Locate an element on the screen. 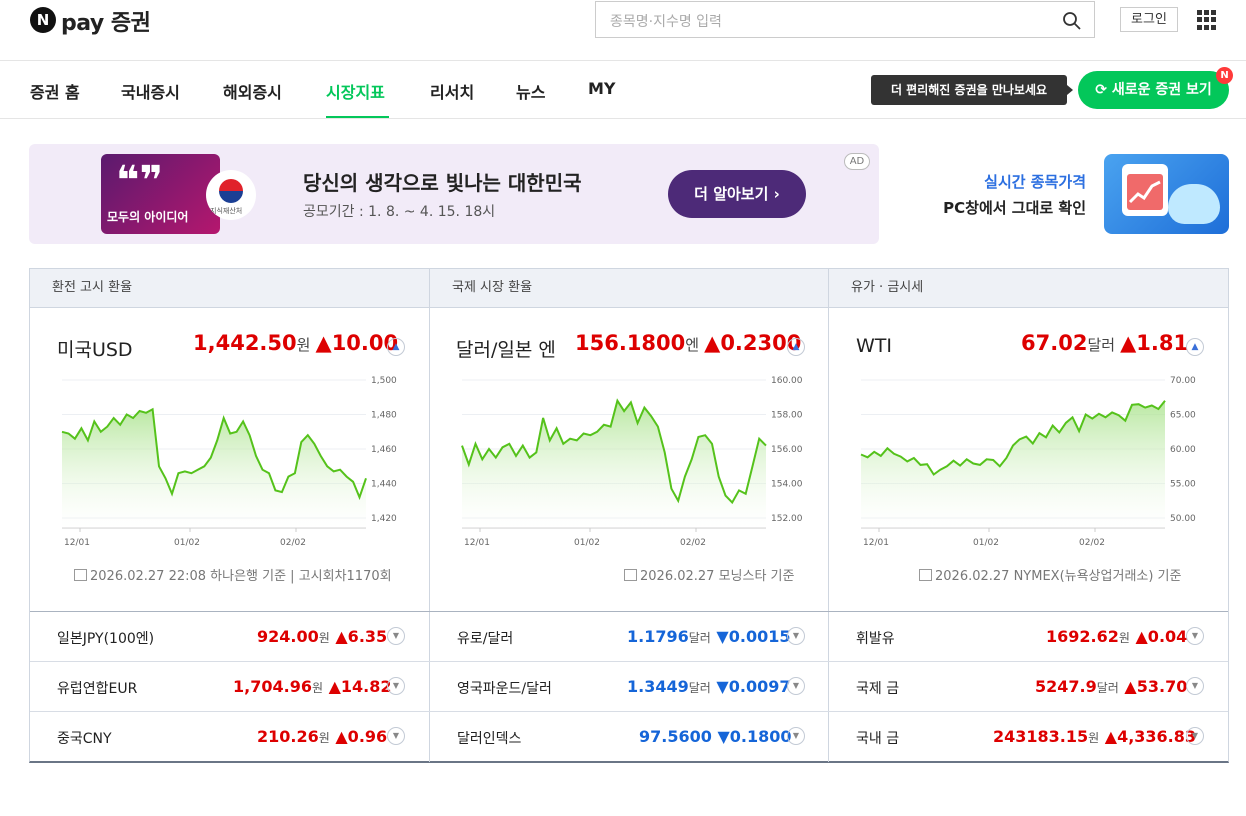 This screenshot has height=816, width=1246. search-box: 종목명·지수명 입력 is located at coordinates (845, 19).